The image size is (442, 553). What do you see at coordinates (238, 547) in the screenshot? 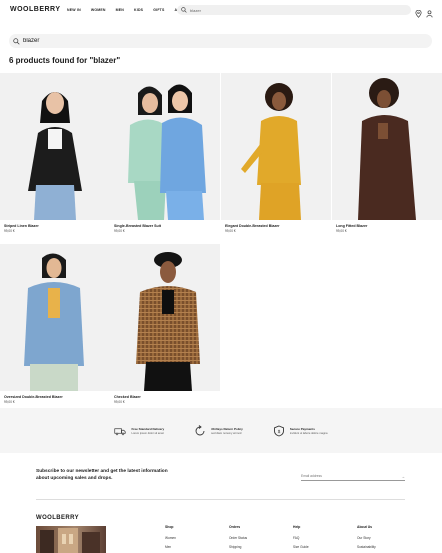
I see `footer-link: Shipping` at bounding box center [238, 547].